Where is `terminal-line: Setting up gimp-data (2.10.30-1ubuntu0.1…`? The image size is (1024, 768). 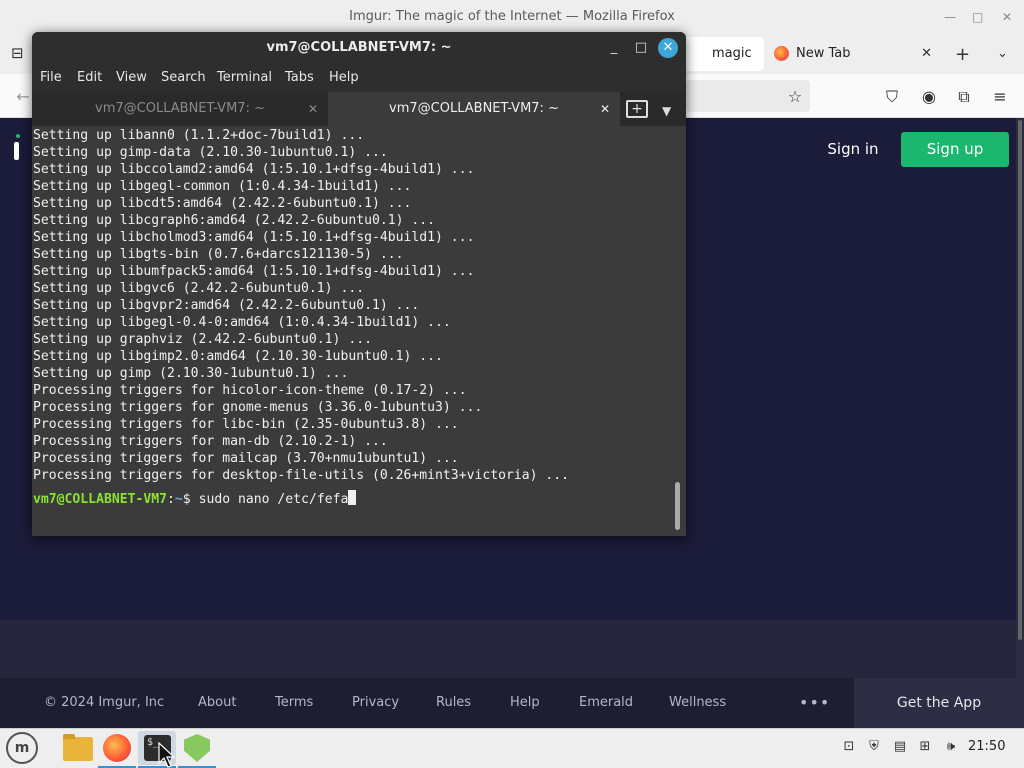 terminal-line: Setting up gimp-data (2.10.30-1ubuntu0.1… is located at coordinates (210, 152).